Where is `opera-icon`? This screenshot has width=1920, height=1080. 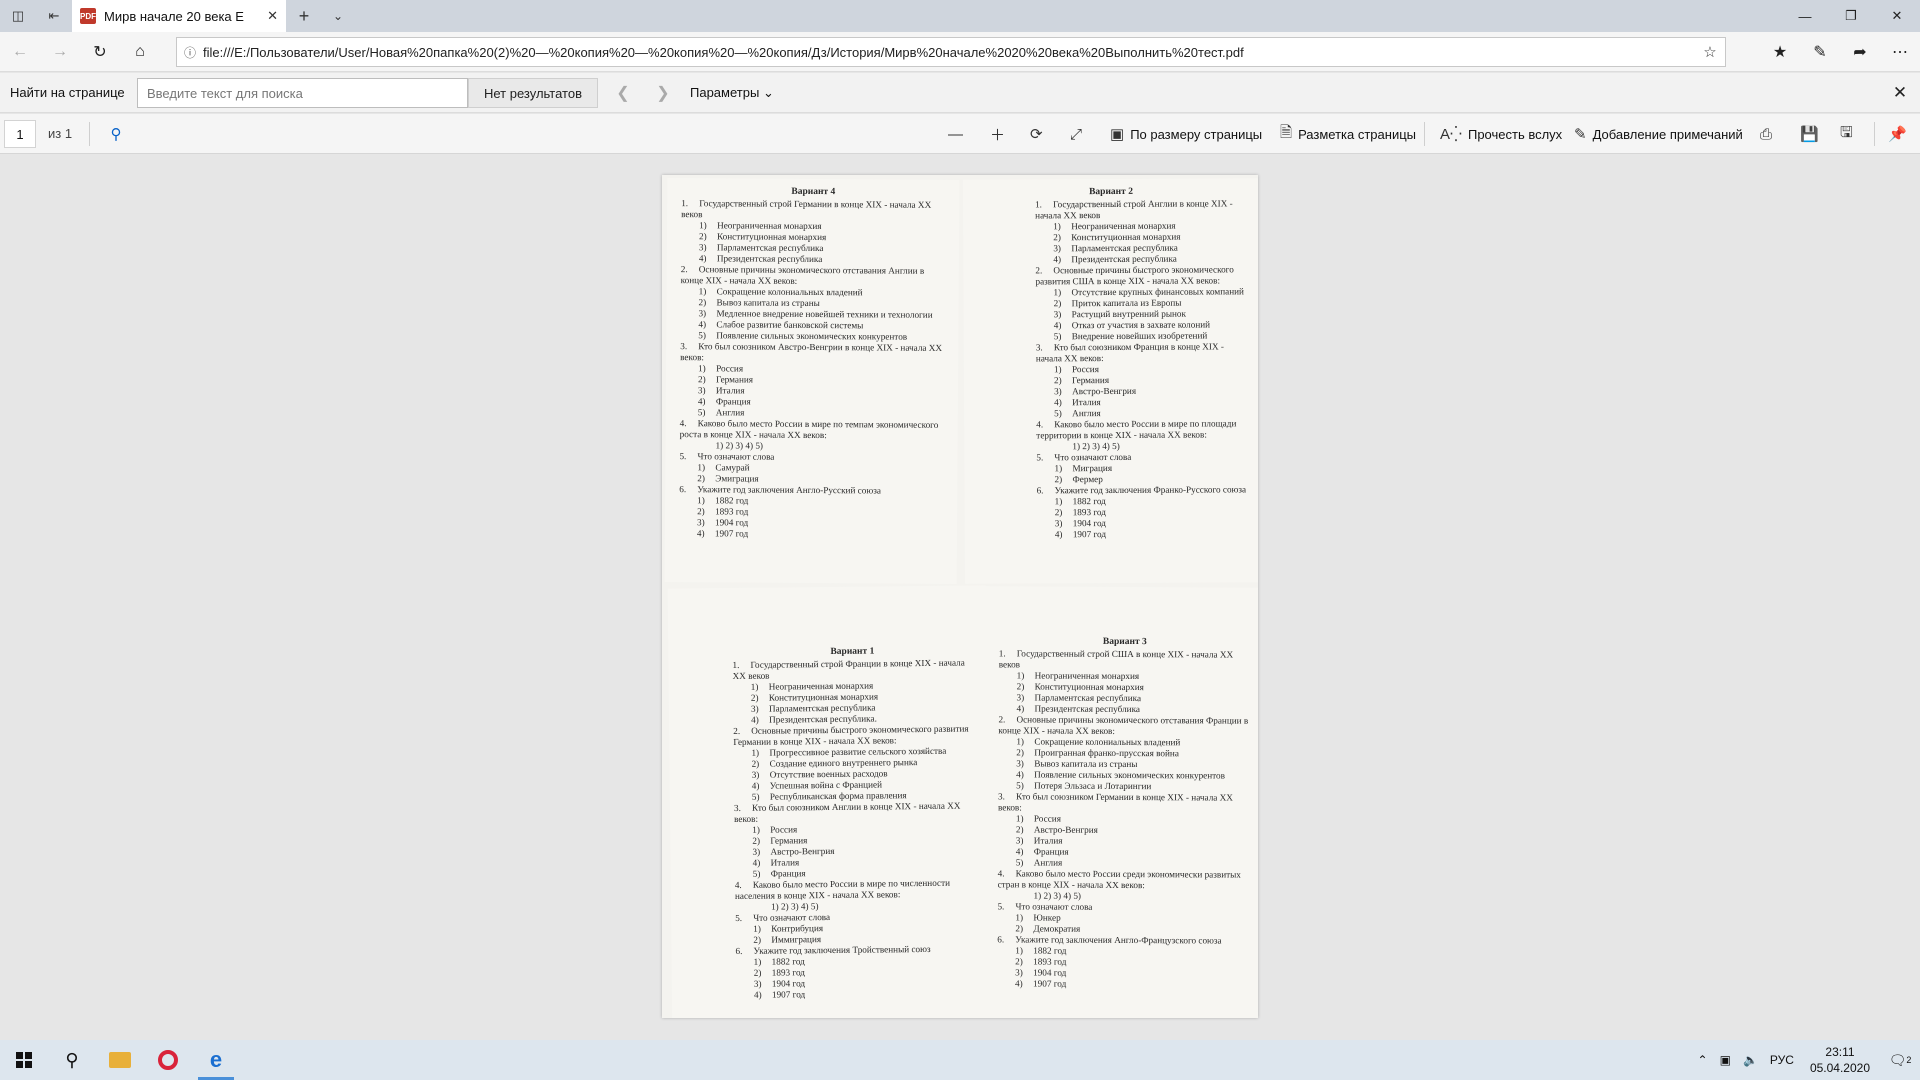 opera-icon is located at coordinates (168, 1060).